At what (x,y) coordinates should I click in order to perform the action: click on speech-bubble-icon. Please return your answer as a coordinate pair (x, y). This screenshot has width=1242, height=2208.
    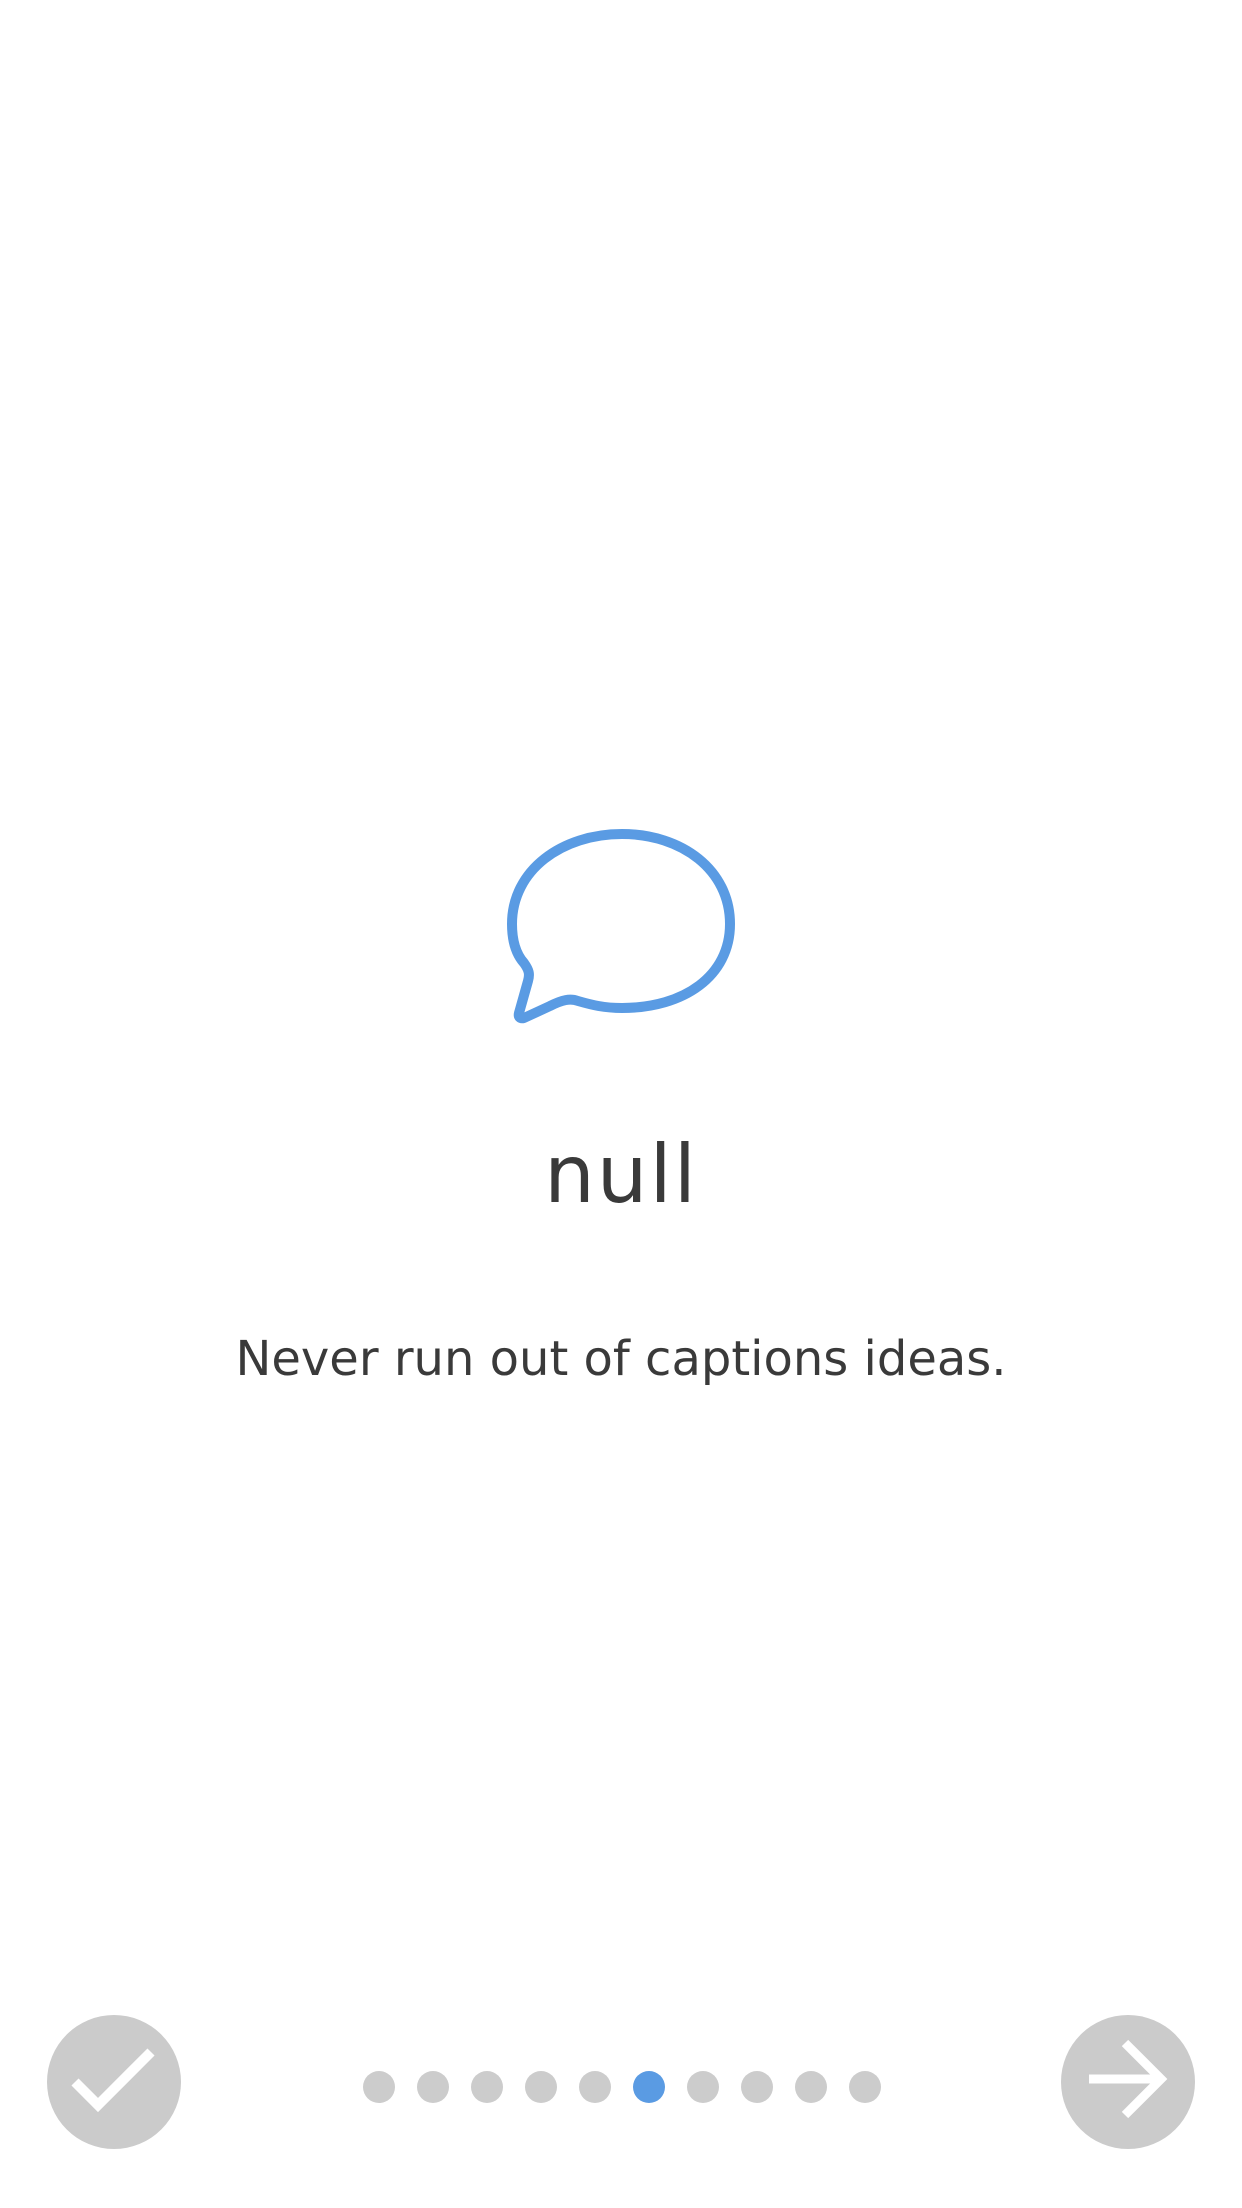
    Looking at the image, I should click on (622, 926).